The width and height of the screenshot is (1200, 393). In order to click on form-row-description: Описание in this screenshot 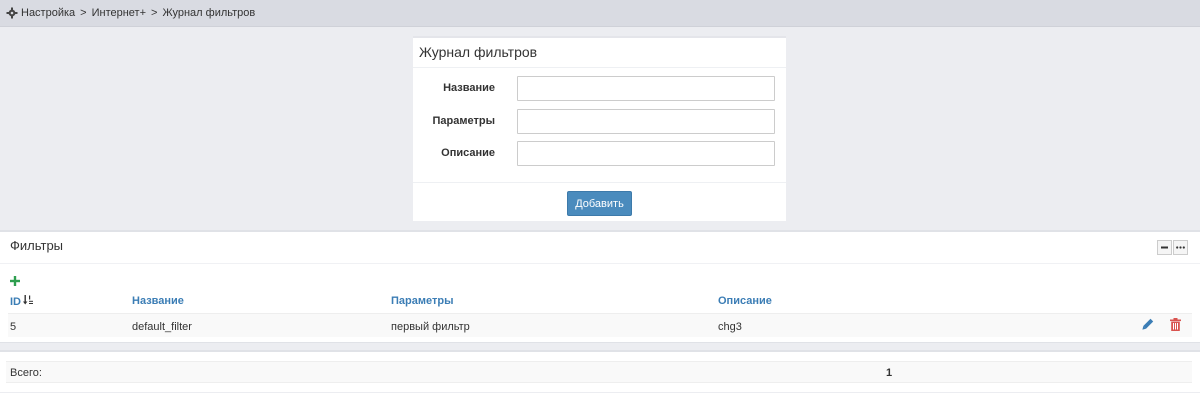, I will do `click(599, 154)`.